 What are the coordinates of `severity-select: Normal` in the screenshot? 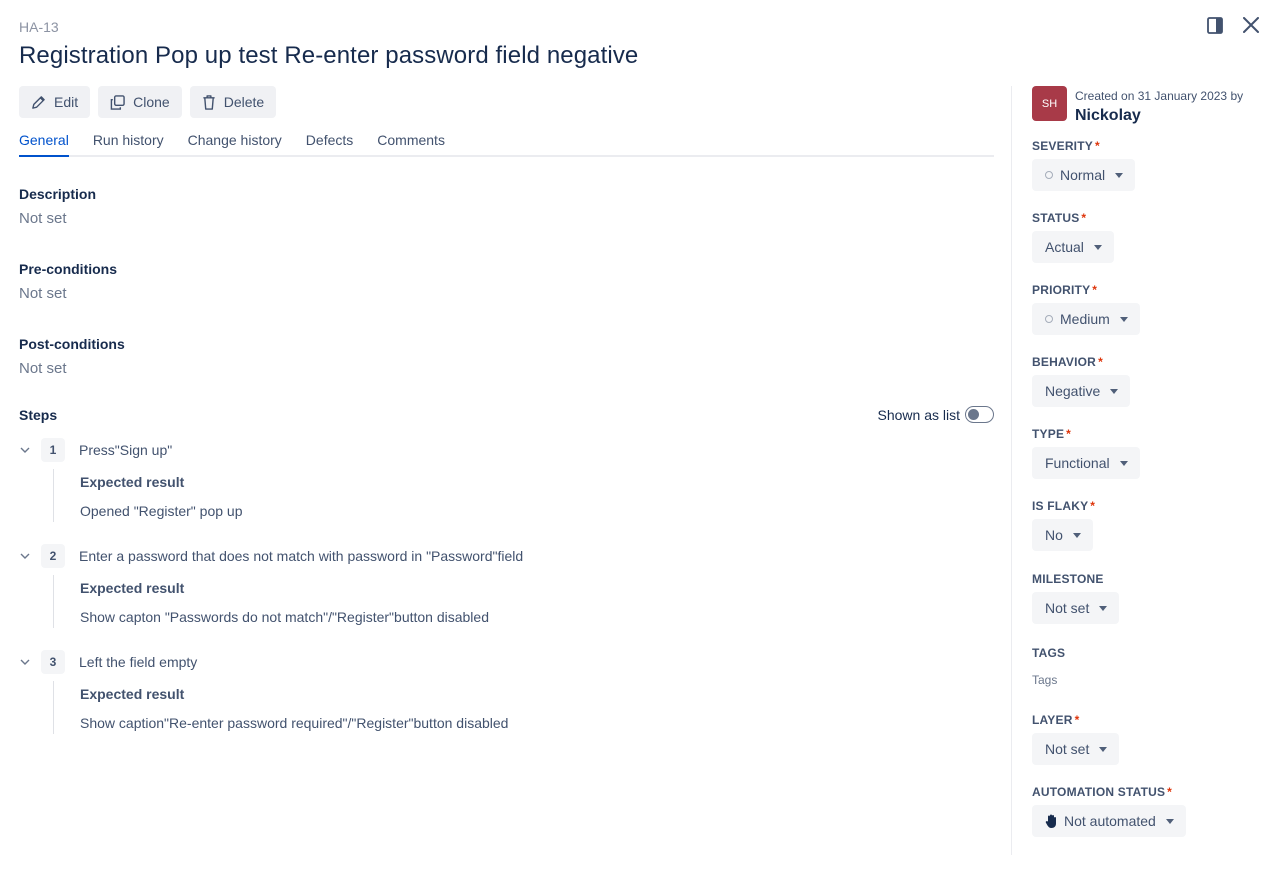 It's located at (1084, 175).